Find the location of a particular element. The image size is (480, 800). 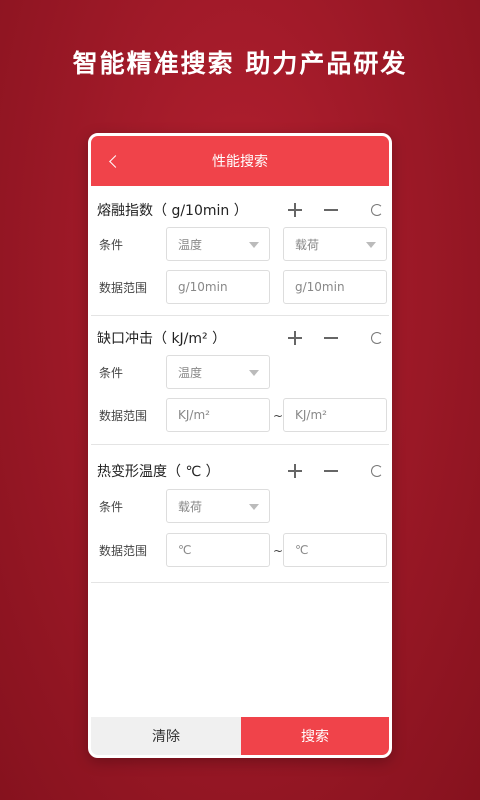

range-max-input: g/10min is located at coordinates (335, 287).